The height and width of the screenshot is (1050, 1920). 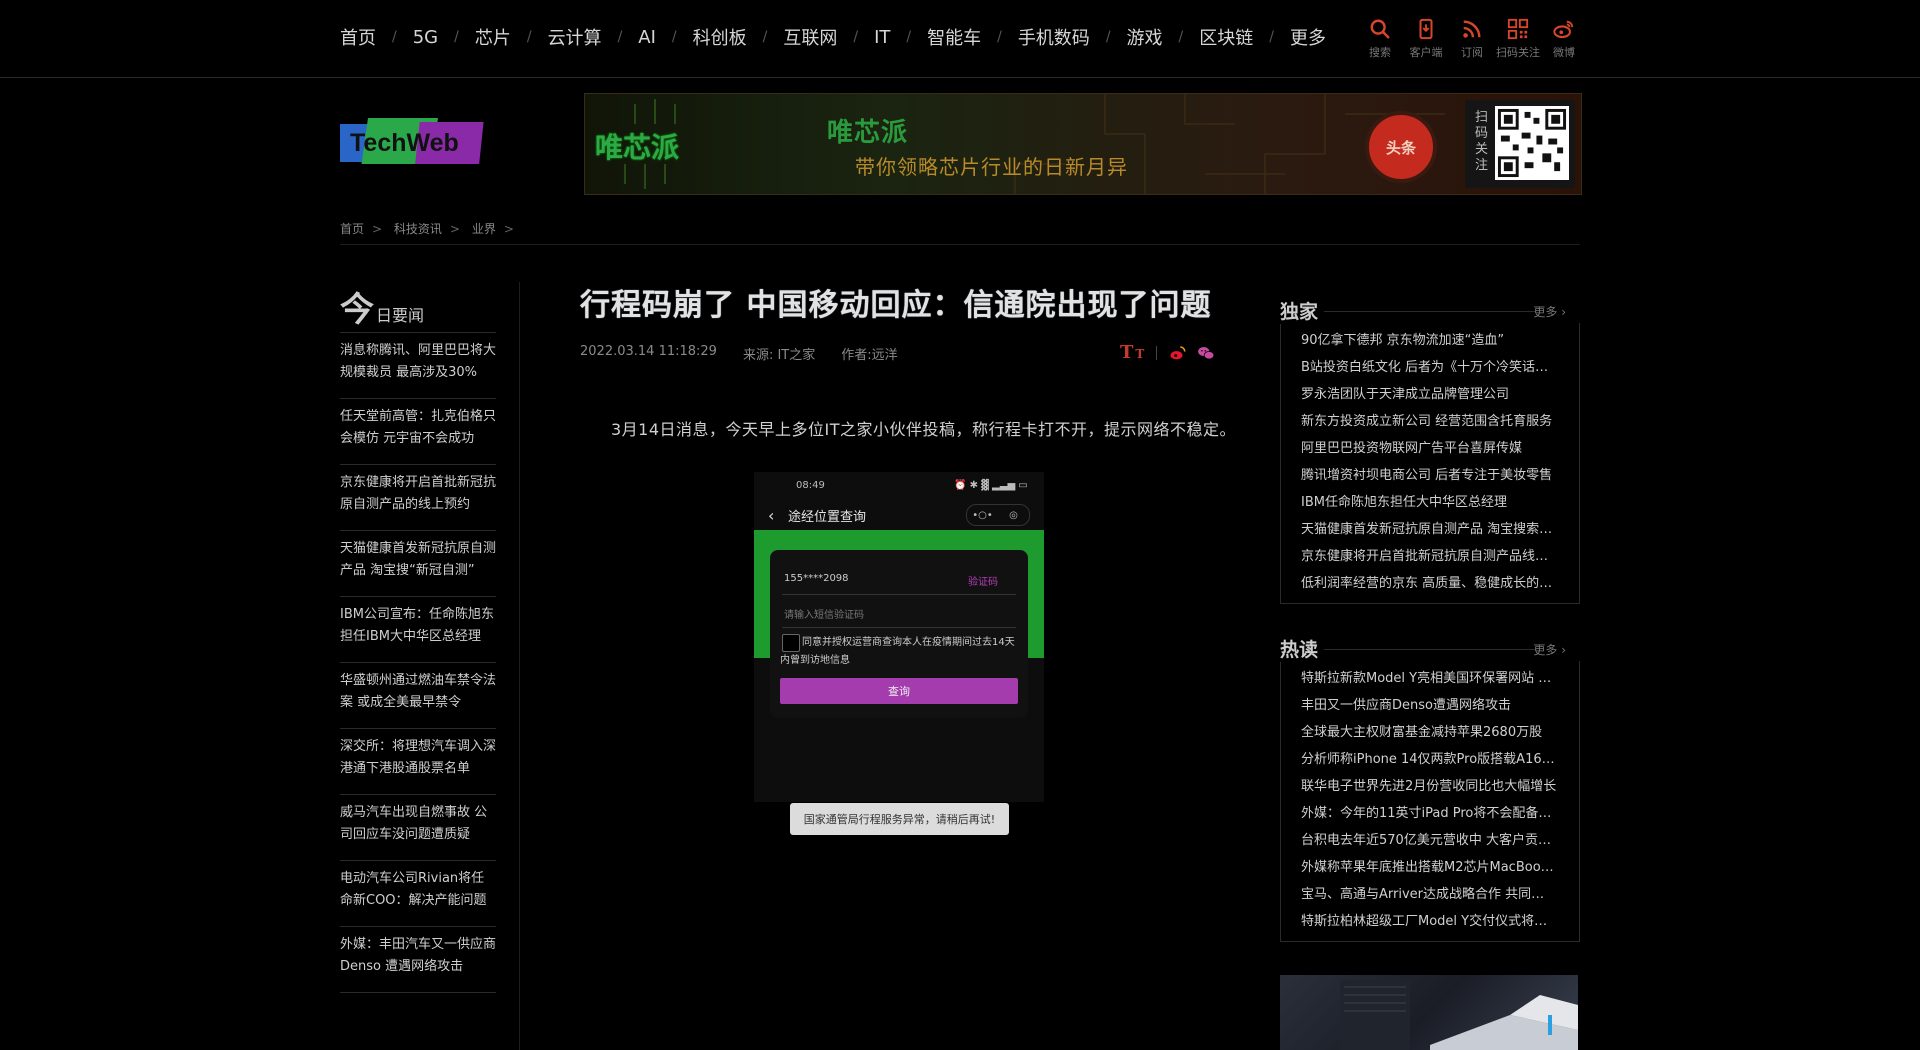 I want to click on news-list-item: 腾讯增资衬坝电商公司 后者专注于美妆零售, so click(x=1429, y=475).